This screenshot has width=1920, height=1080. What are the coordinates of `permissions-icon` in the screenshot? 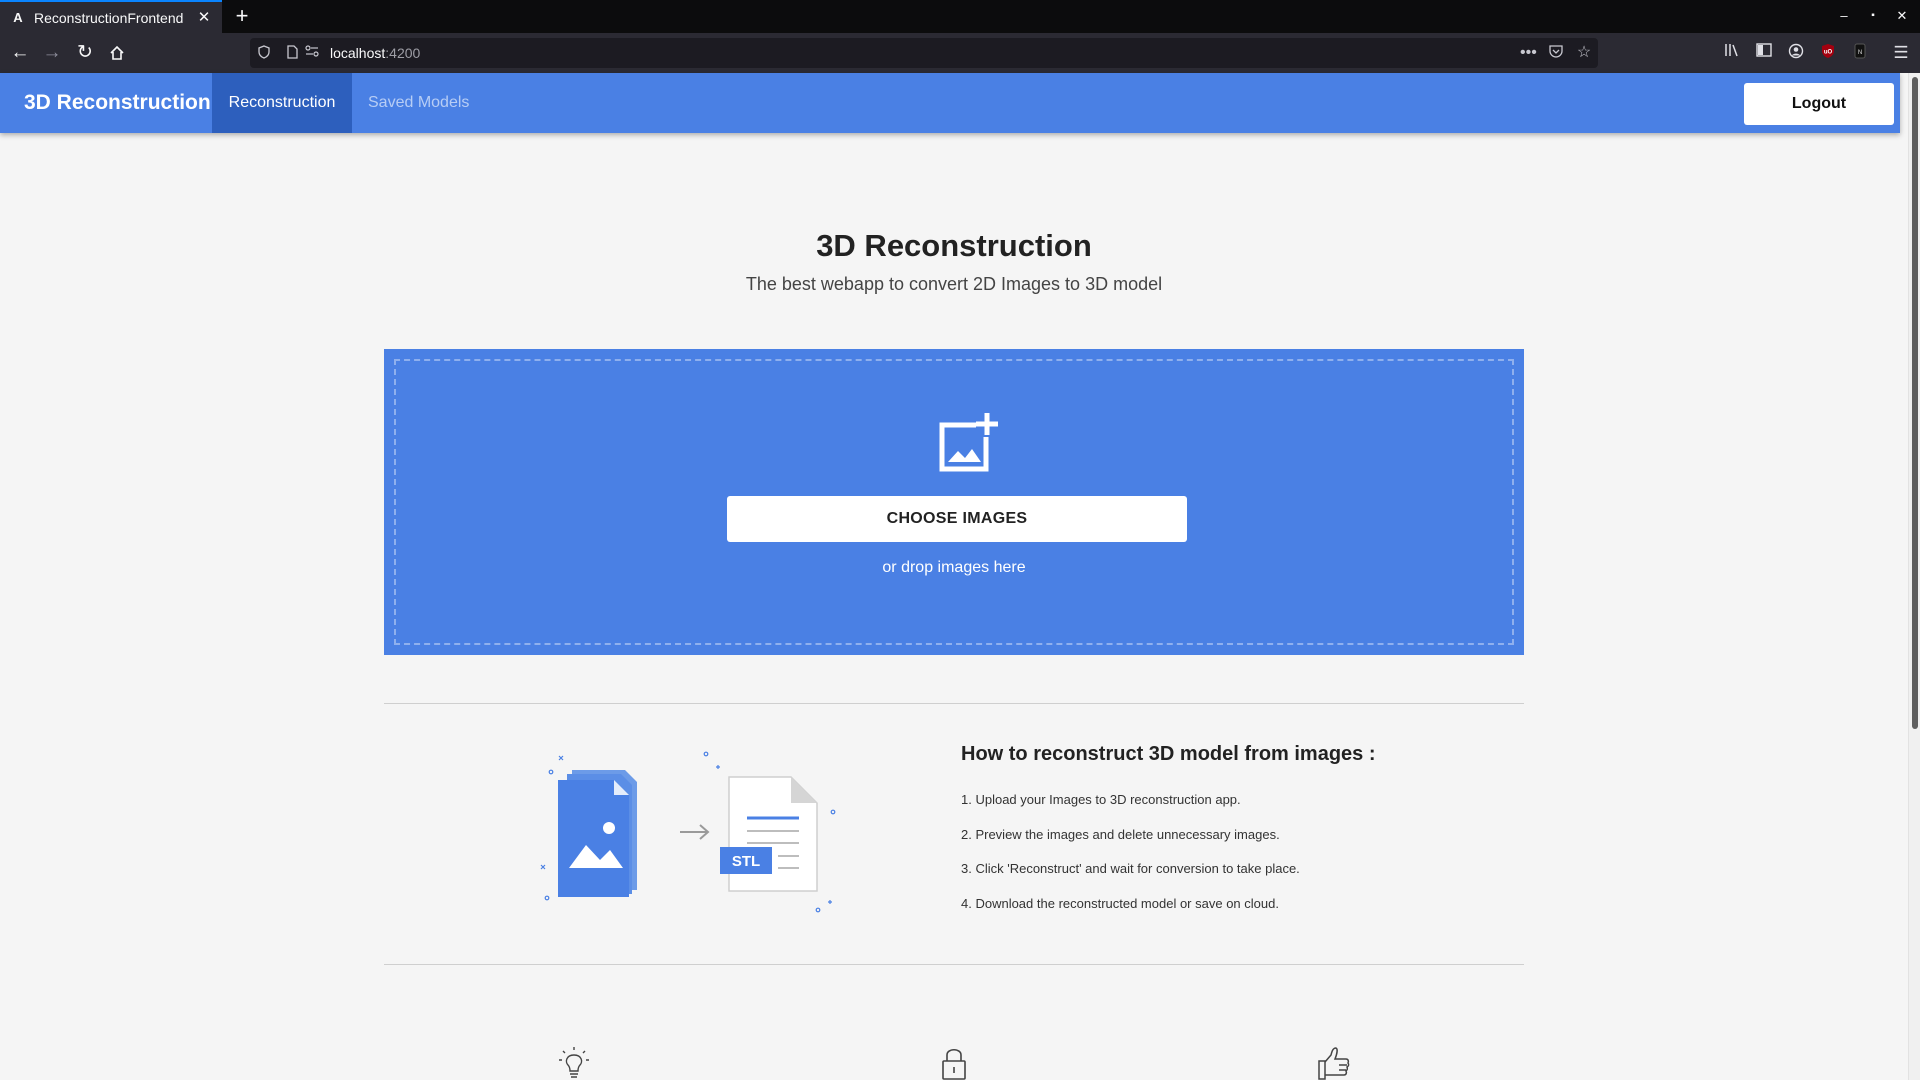 It's located at (312, 53).